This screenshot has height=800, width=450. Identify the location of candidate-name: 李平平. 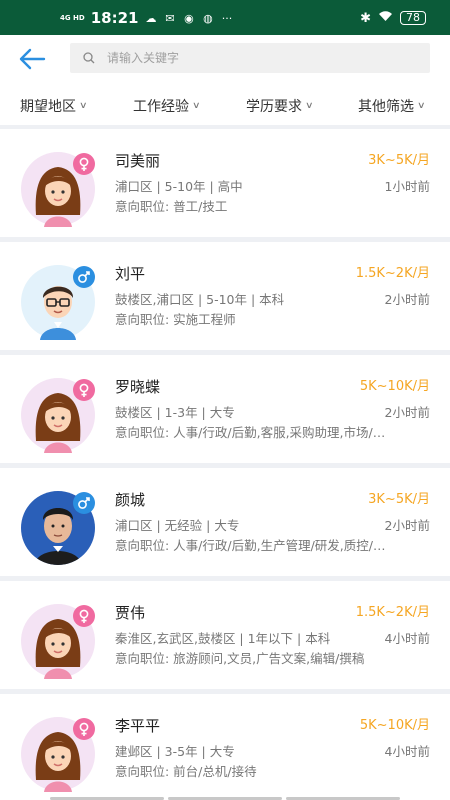
(138, 726).